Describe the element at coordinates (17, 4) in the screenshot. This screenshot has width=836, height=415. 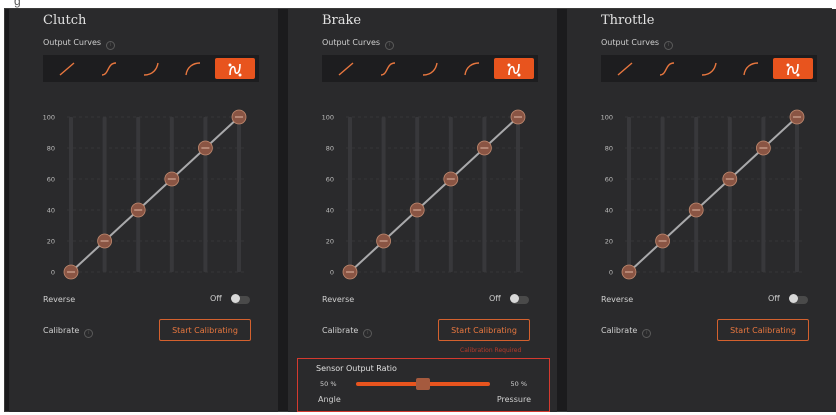
I see `top-text: g` at that location.